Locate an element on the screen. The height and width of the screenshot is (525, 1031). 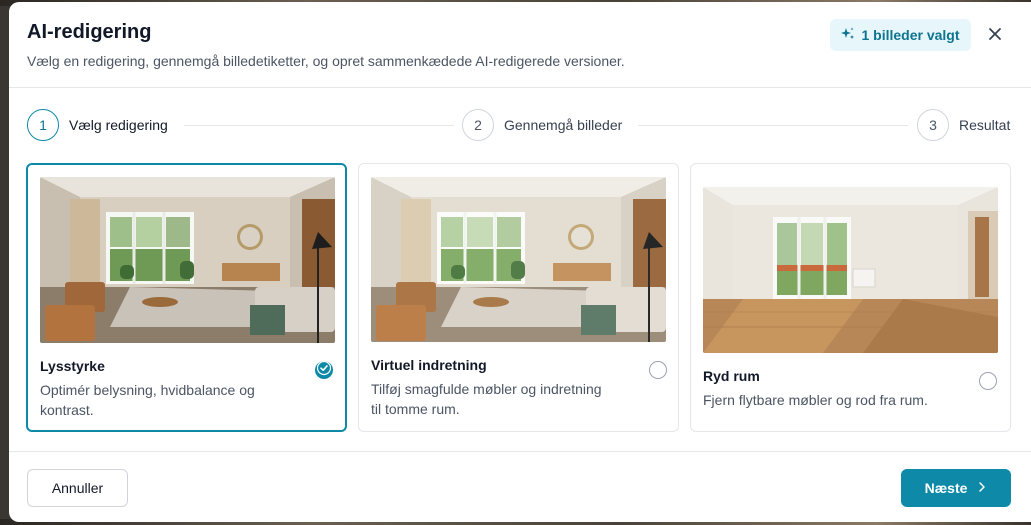
step-label: Vælg redigering is located at coordinates (118, 125).